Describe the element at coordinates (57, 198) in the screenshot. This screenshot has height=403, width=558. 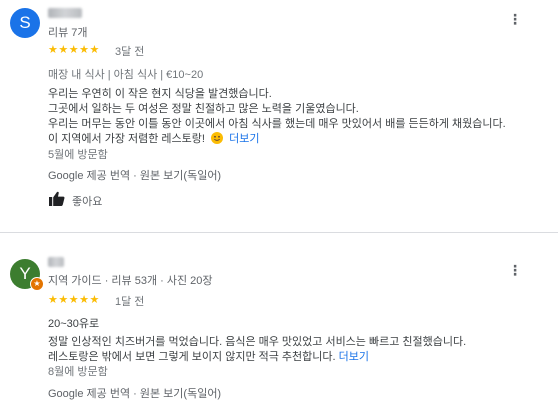
I see `thumb-up-icon` at that location.